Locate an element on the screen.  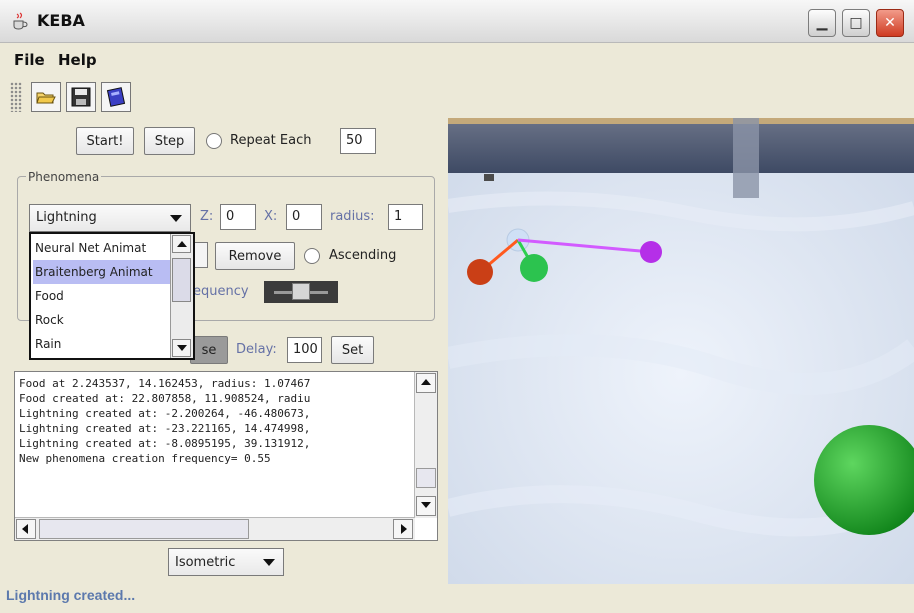
log-line: New phenomena creation frequency= 0.55 is located at coordinates (145, 458).